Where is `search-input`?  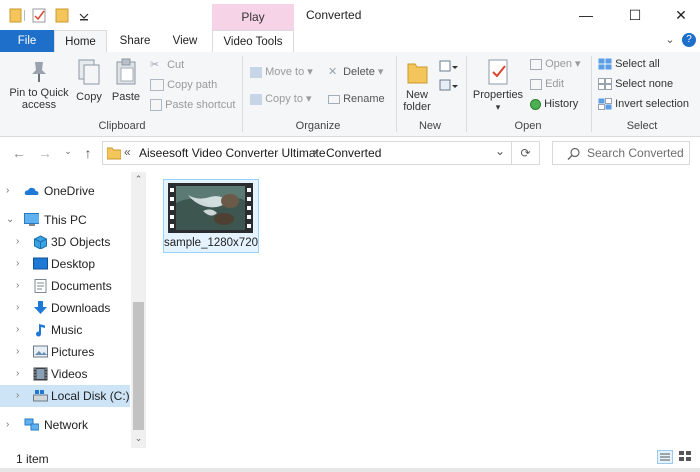 search-input is located at coordinates (636, 153).